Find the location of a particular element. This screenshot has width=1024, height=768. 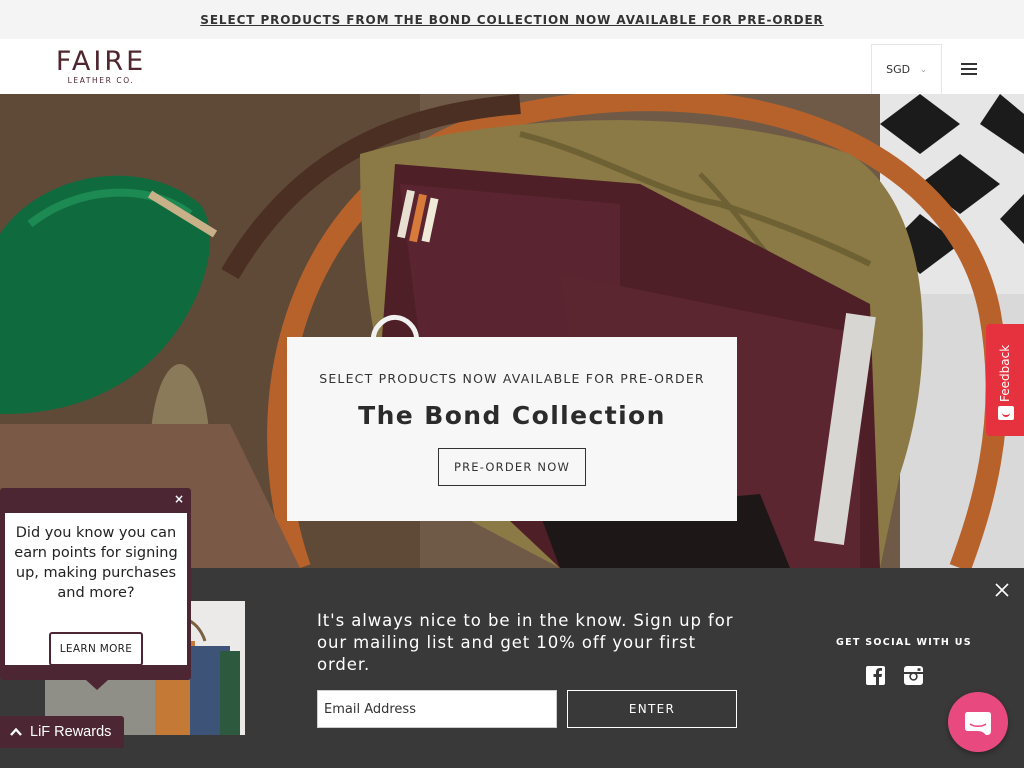

popup-pointer is located at coordinates (97, 685).